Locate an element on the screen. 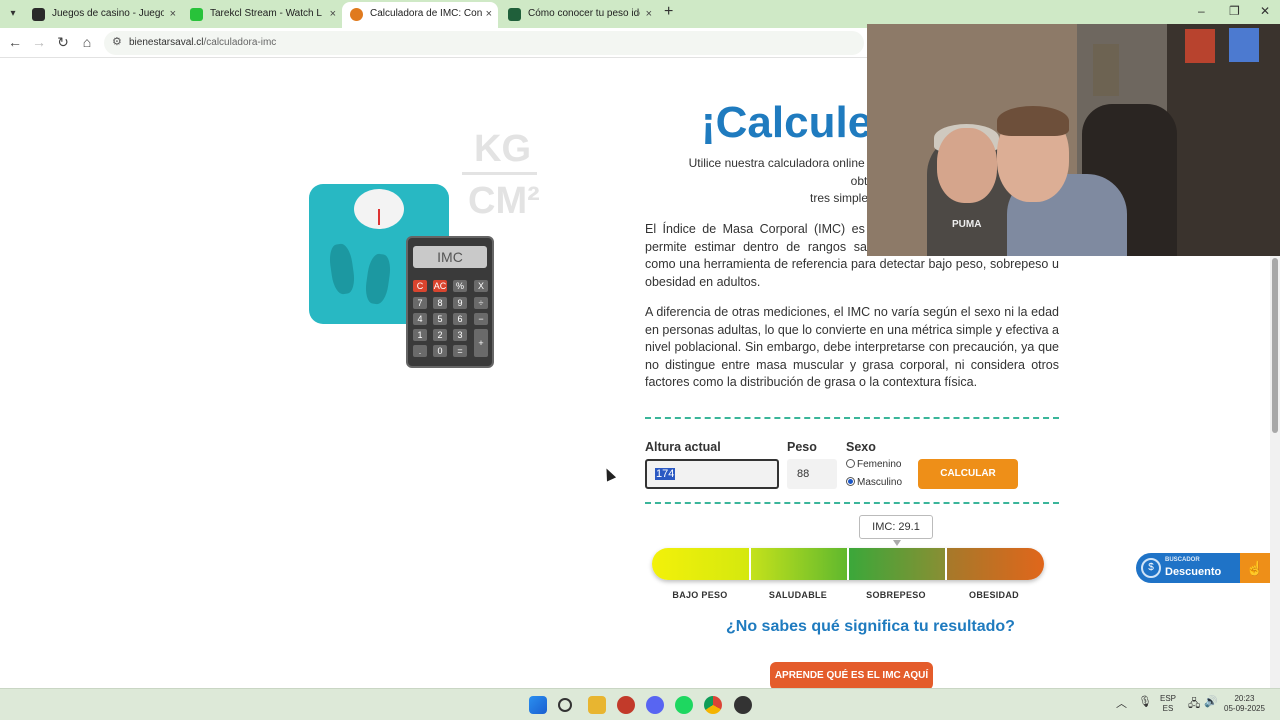 The width and height of the screenshot is (1280, 720). close-window-button: ✕ is located at coordinates (1265, 11).